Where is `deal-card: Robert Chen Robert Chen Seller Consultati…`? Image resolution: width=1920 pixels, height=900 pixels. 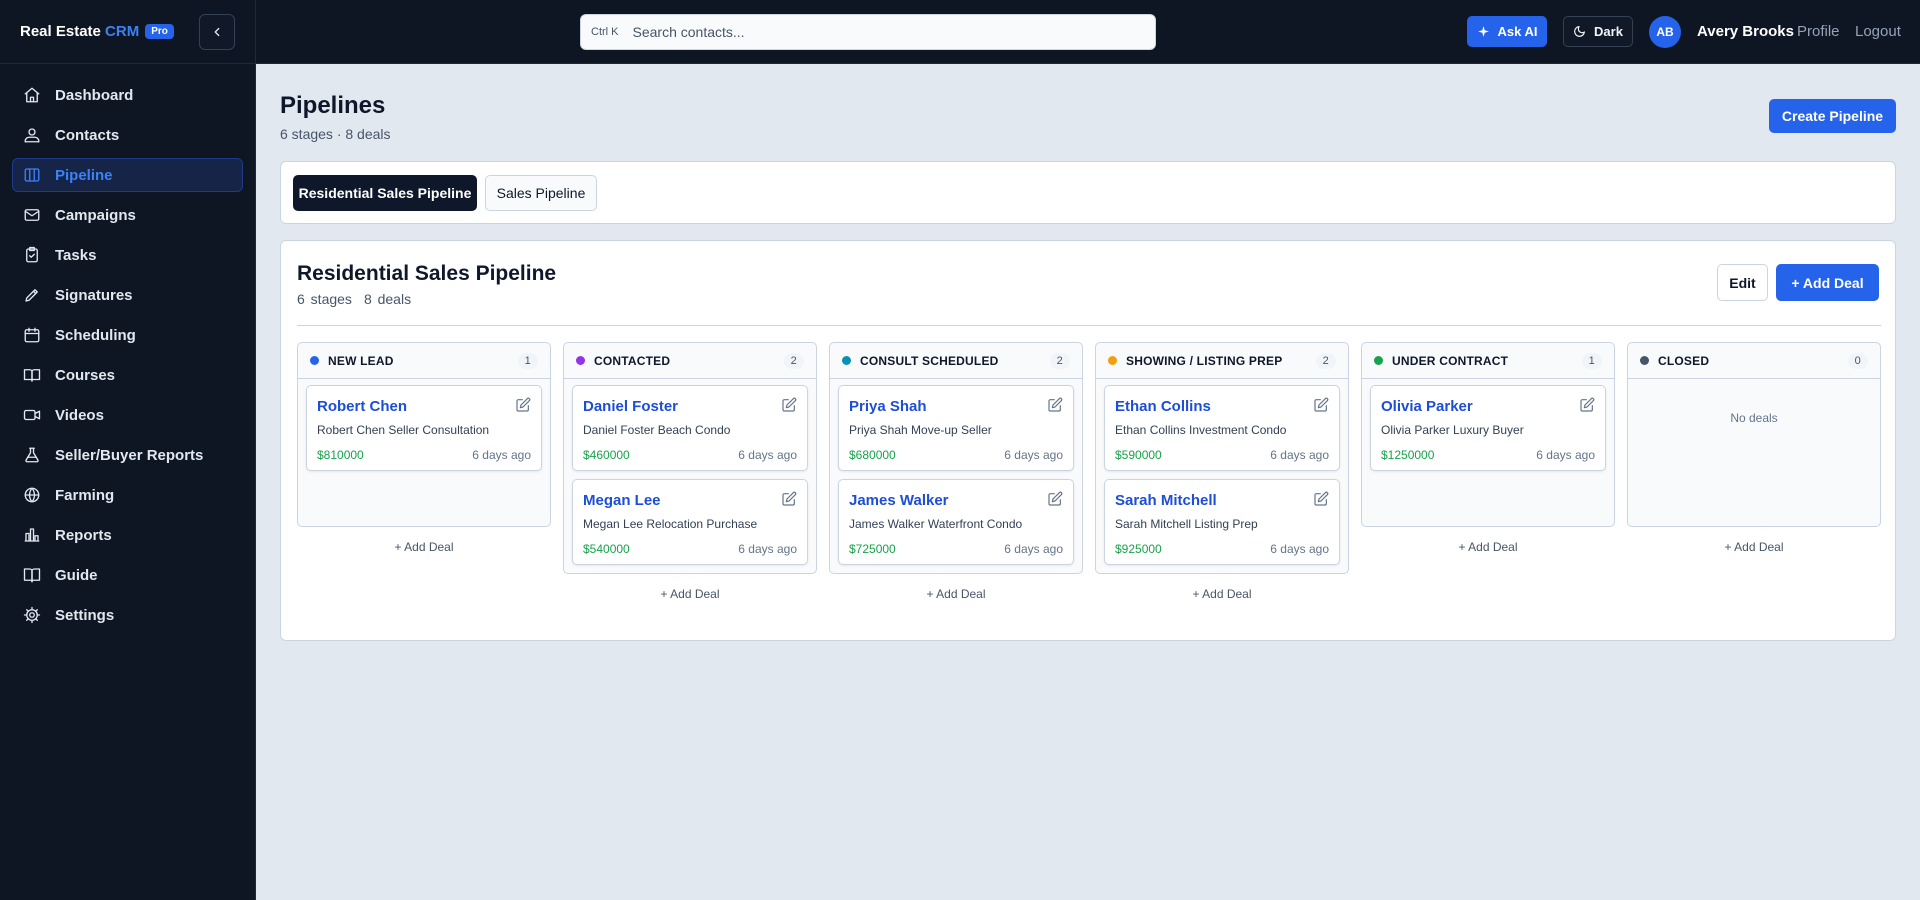 deal-card: Robert Chen Robert Chen Seller Consultati… is located at coordinates (424, 428).